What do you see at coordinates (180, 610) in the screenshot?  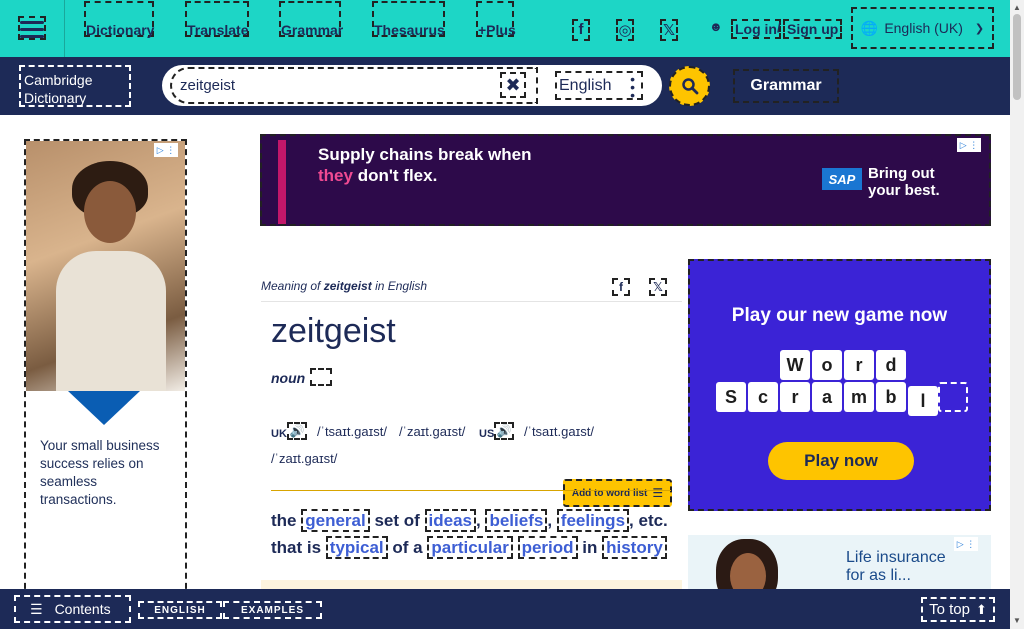 I see `tab-english: ENGLISH` at bounding box center [180, 610].